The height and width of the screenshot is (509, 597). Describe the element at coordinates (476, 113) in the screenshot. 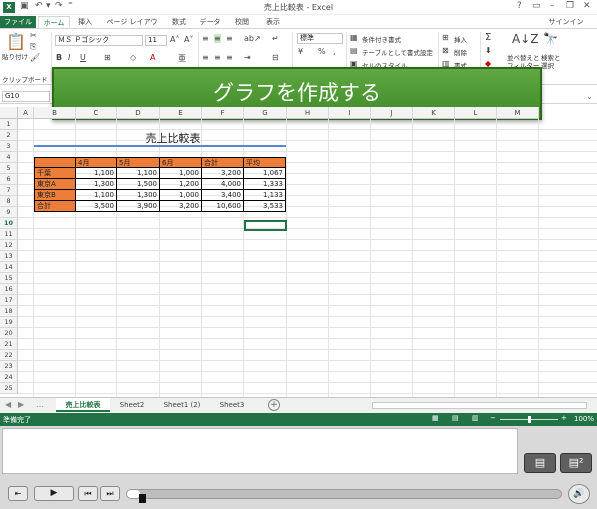

I see `column-header-L: L` at that location.